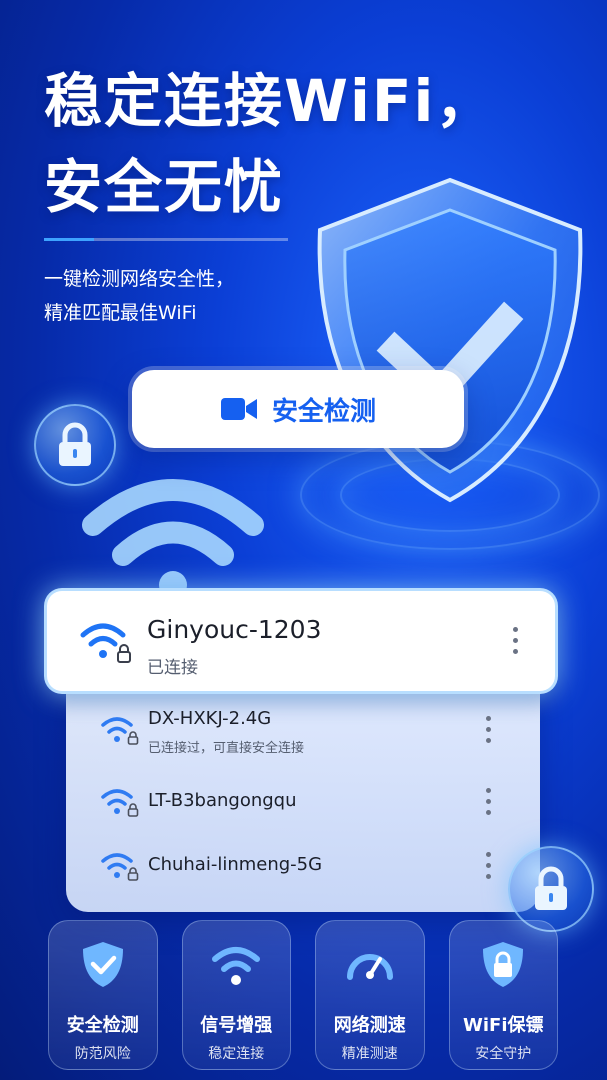  I want to click on feature-signal-boost: 信号增强 稳定连接, so click(236, 995).